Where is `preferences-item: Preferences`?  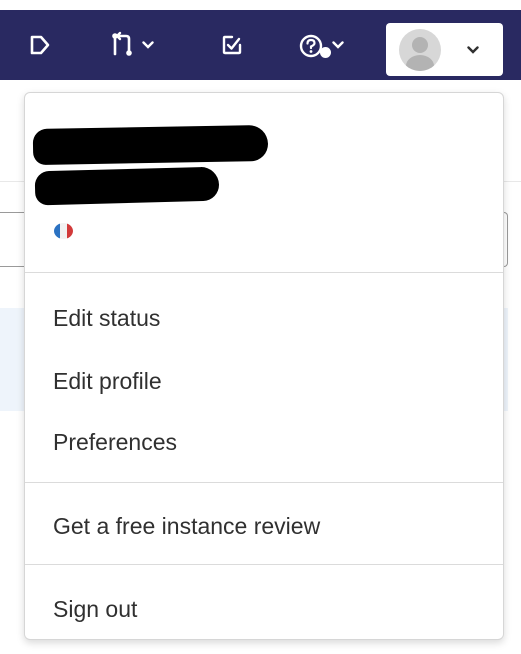
preferences-item: Preferences is located at coordinates (264, 442).